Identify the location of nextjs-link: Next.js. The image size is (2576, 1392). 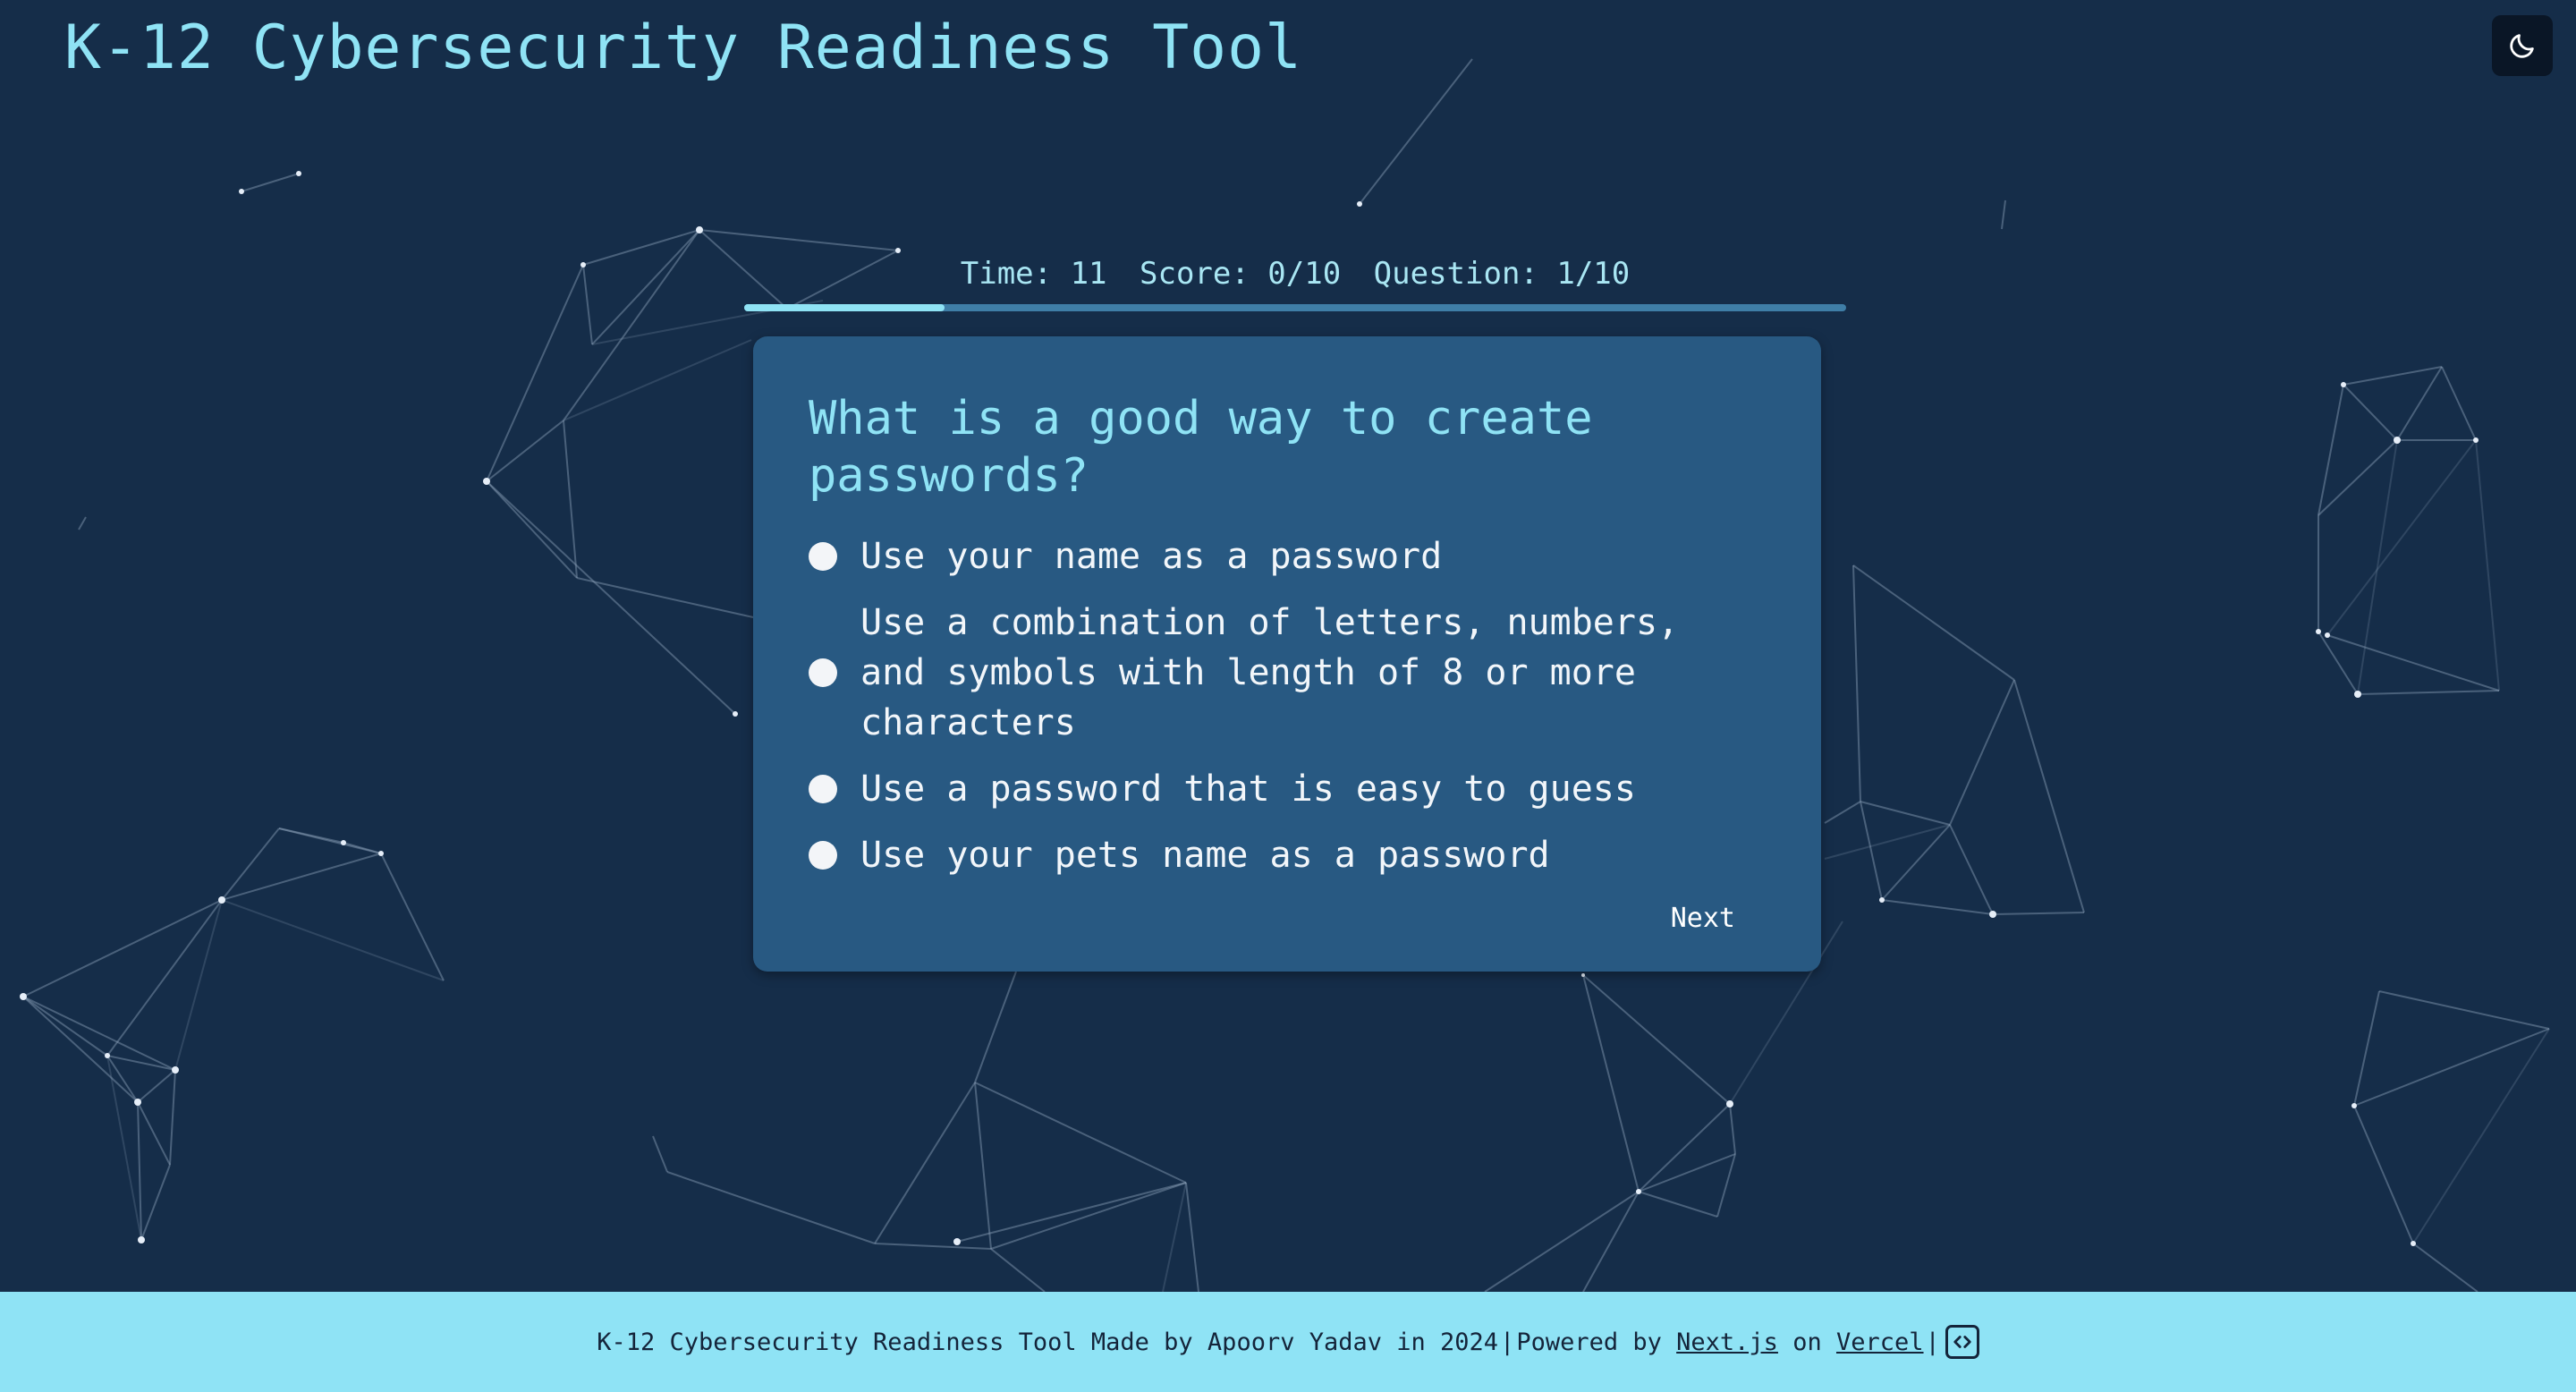
(1727, 1342).